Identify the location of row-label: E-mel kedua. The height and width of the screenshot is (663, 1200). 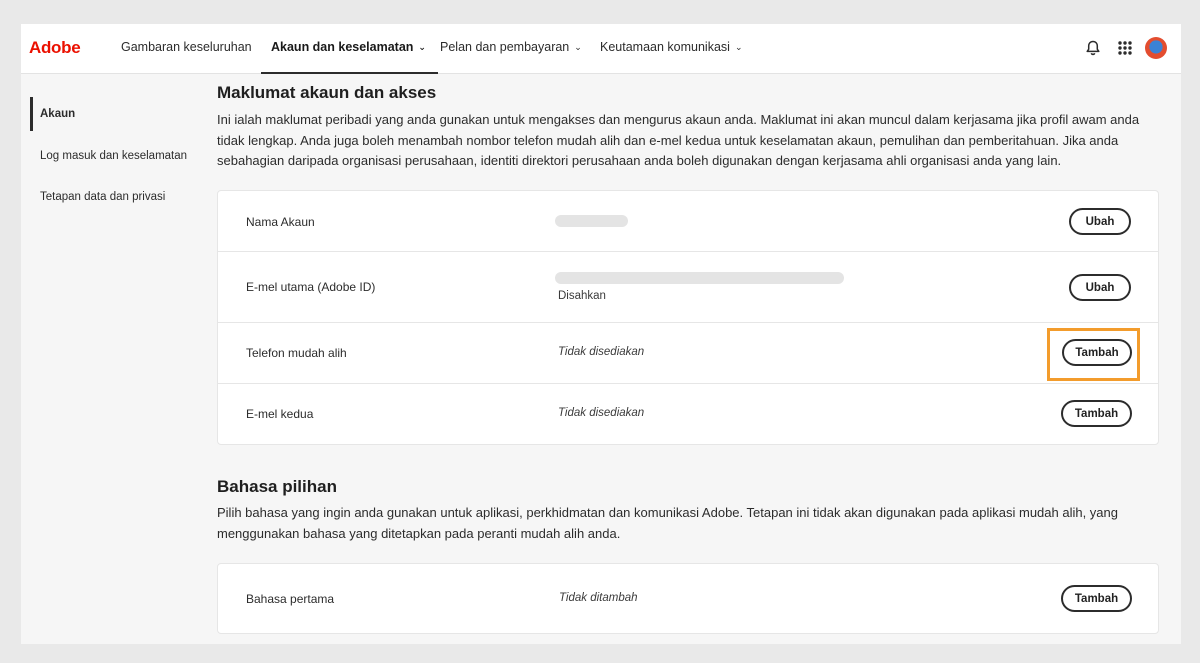
(280, 414).